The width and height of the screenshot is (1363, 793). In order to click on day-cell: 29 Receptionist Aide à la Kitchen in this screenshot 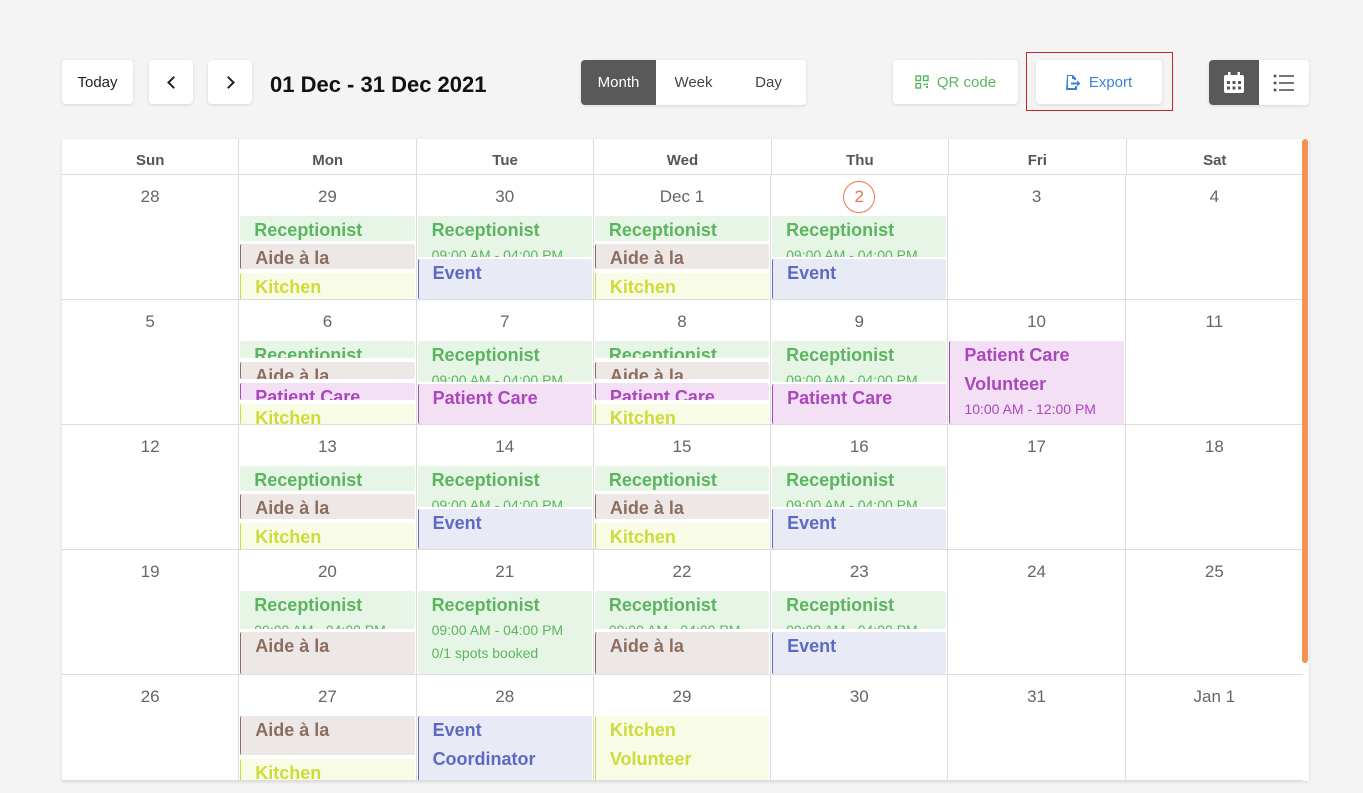, I will do `click(328, 237)`.